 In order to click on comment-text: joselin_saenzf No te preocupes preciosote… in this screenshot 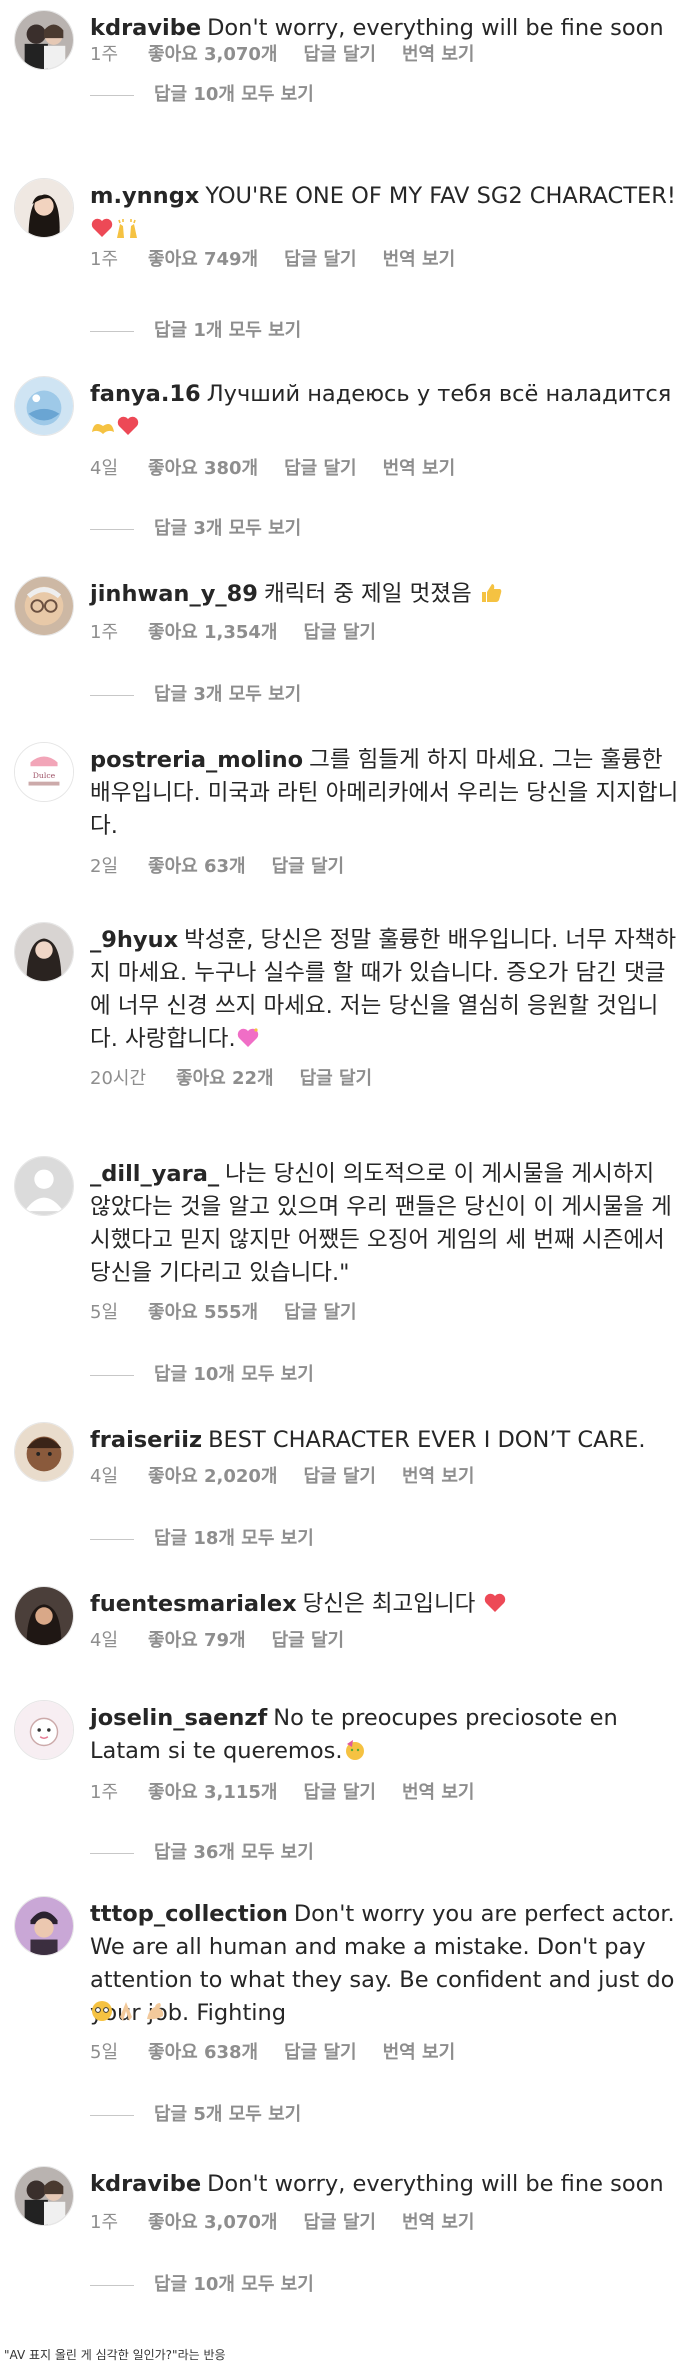, I will do `click(390, 1737)`.